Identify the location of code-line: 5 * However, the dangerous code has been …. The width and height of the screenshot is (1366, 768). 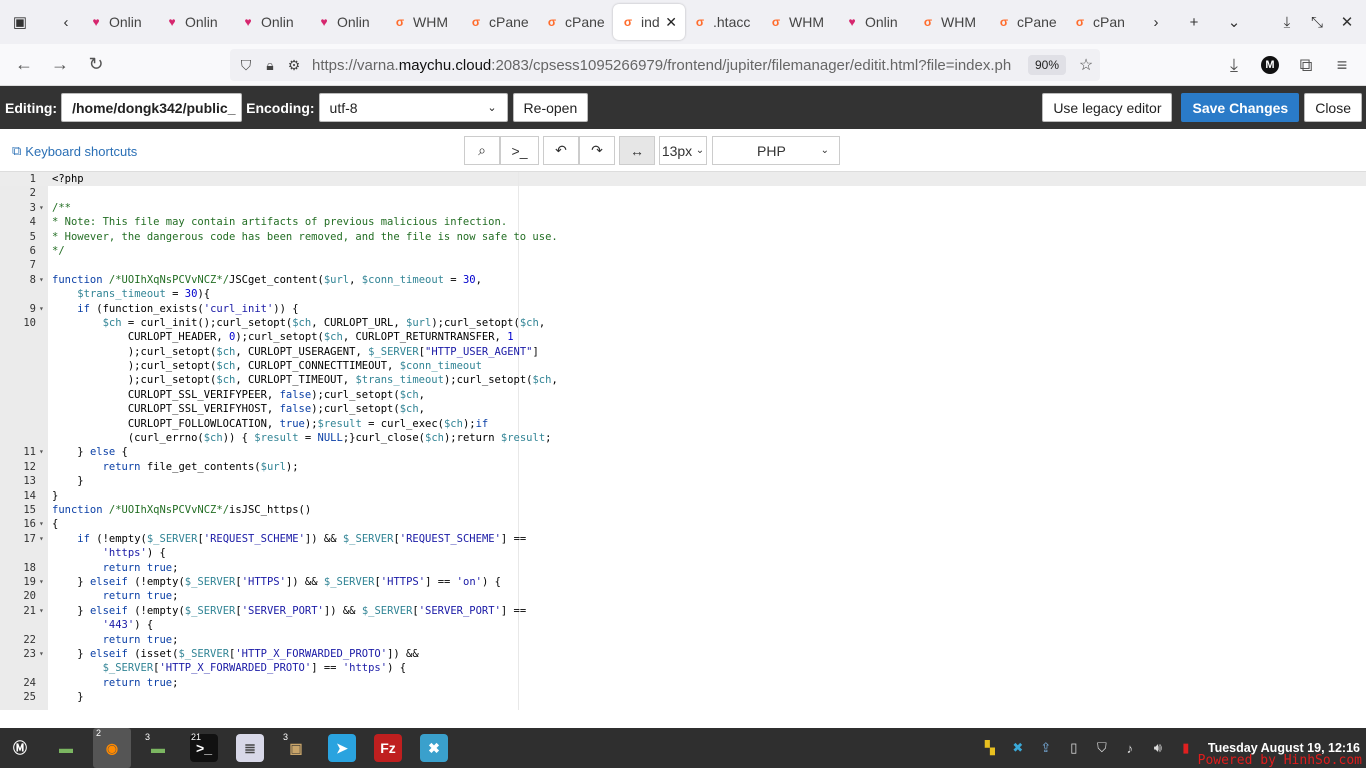
(683, 237).